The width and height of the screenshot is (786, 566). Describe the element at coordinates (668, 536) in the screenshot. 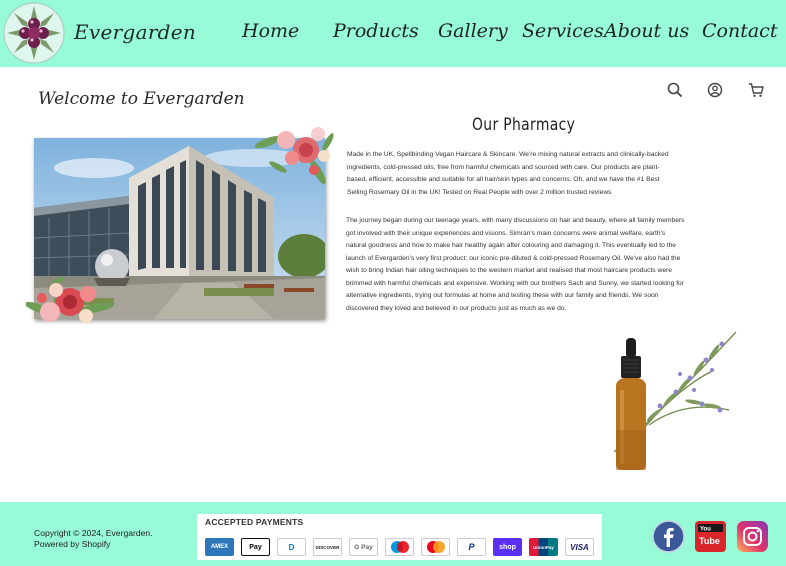

I see `facebook-icon` at that location.